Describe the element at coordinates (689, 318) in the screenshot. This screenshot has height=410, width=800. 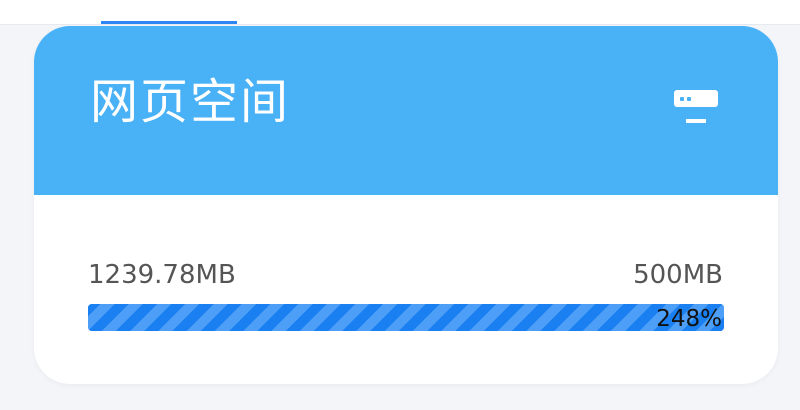
I see `usage-percent: 248%` at that location.